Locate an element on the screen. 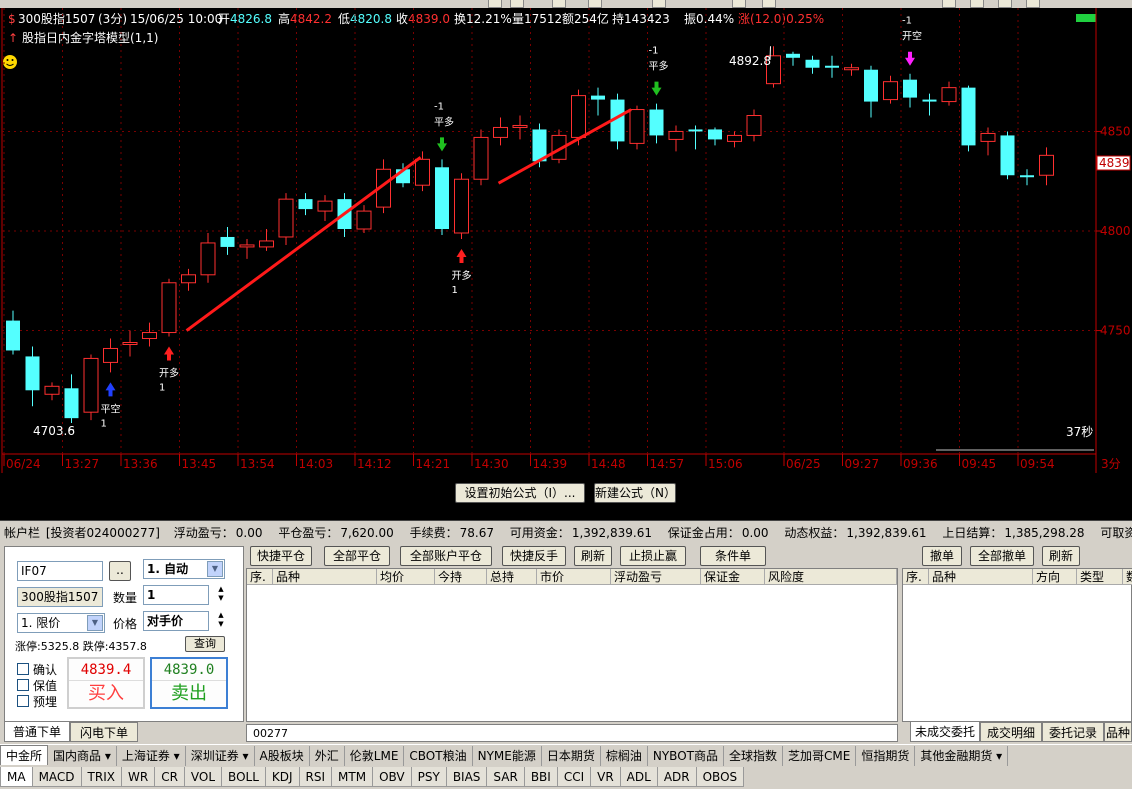 The height and width of the screenshot is (789, 1132). stop-loss-button: 止损止赢 is located at coordinates (653, 556).